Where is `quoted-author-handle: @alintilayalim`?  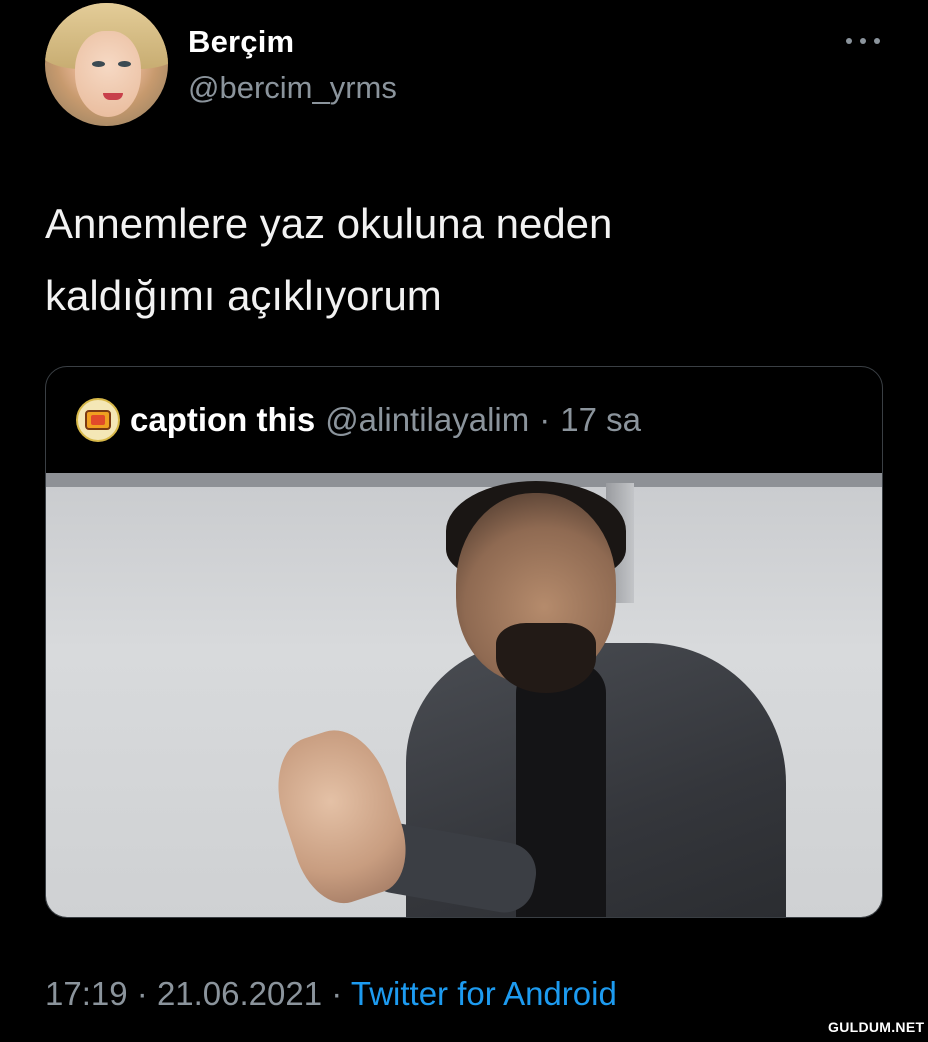 quoted-author-handle: @alintilayalim is located at coordinates (427, 419).